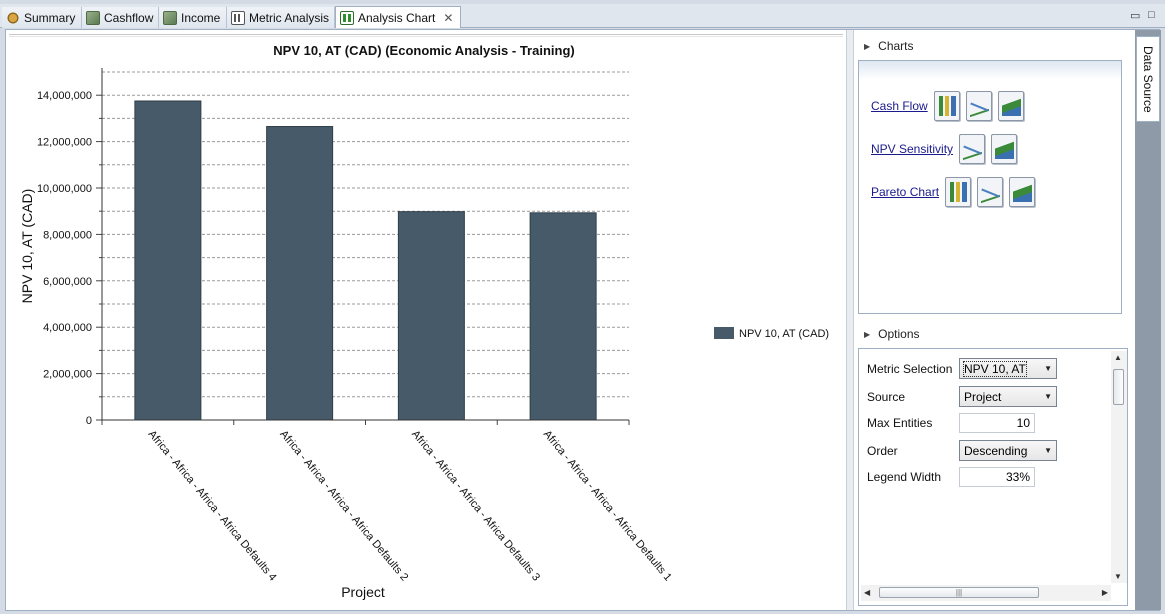 The height and width of the screenshot is (614, 1165). I want to click on y-tick-label: 14,000,000, so click(64, 96).